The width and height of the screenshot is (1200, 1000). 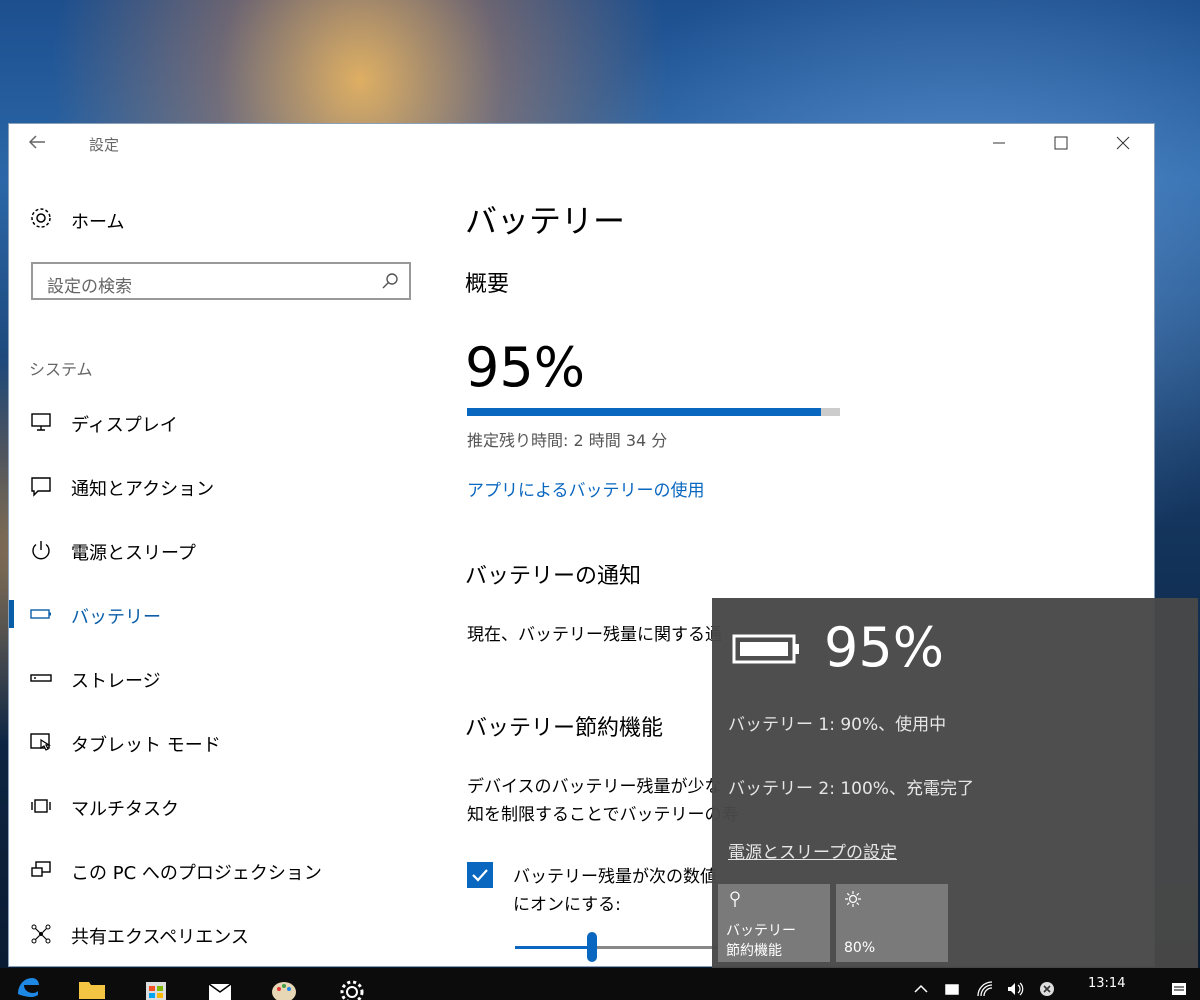 I want to click on battery-saver-heading: バッテリー節約機能, so click(x=564, y=728).